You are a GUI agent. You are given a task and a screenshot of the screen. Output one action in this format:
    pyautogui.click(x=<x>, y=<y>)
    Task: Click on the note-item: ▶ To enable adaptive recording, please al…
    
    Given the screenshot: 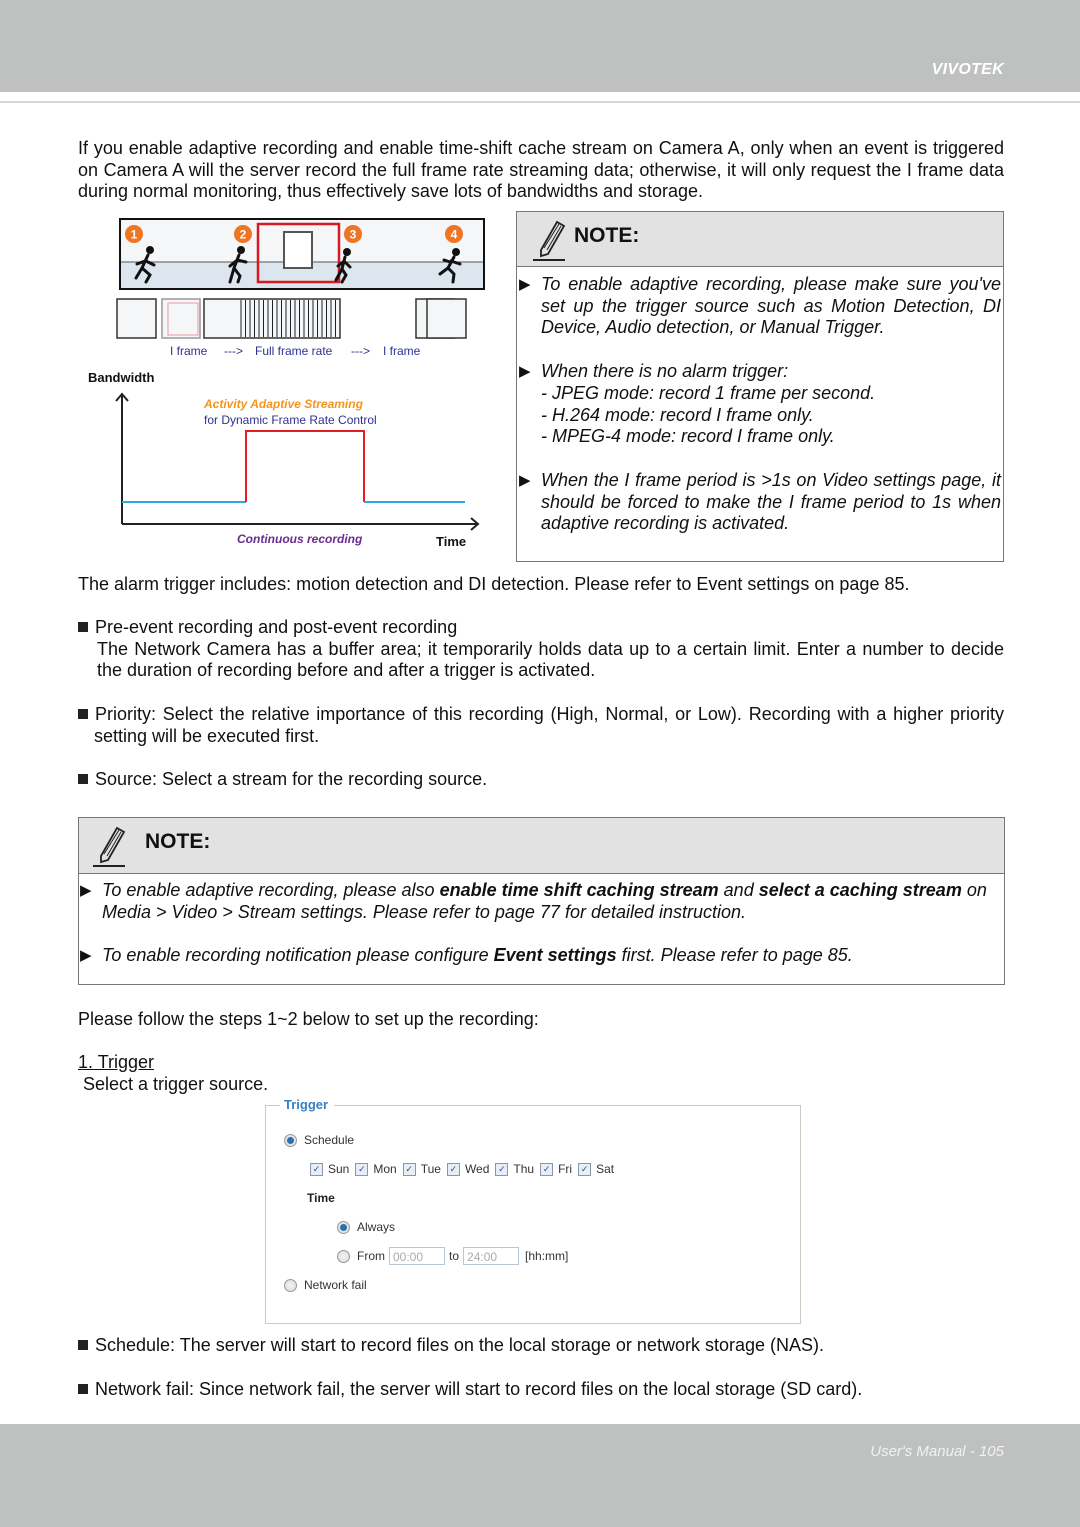 What is the action you would take?
    pyautogui.click(x=533, y=901)
    